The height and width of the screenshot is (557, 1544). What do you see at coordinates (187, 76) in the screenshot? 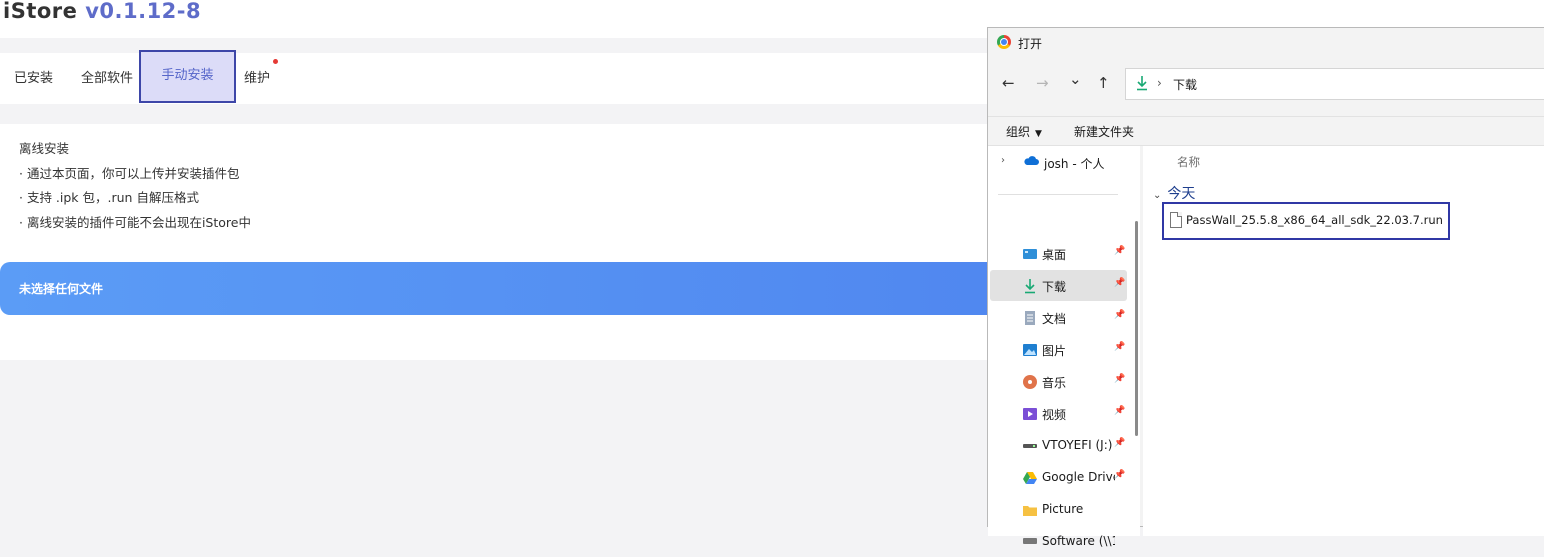
I see `tab-manual-install: 手动安装` at bounding box center [187, 76].